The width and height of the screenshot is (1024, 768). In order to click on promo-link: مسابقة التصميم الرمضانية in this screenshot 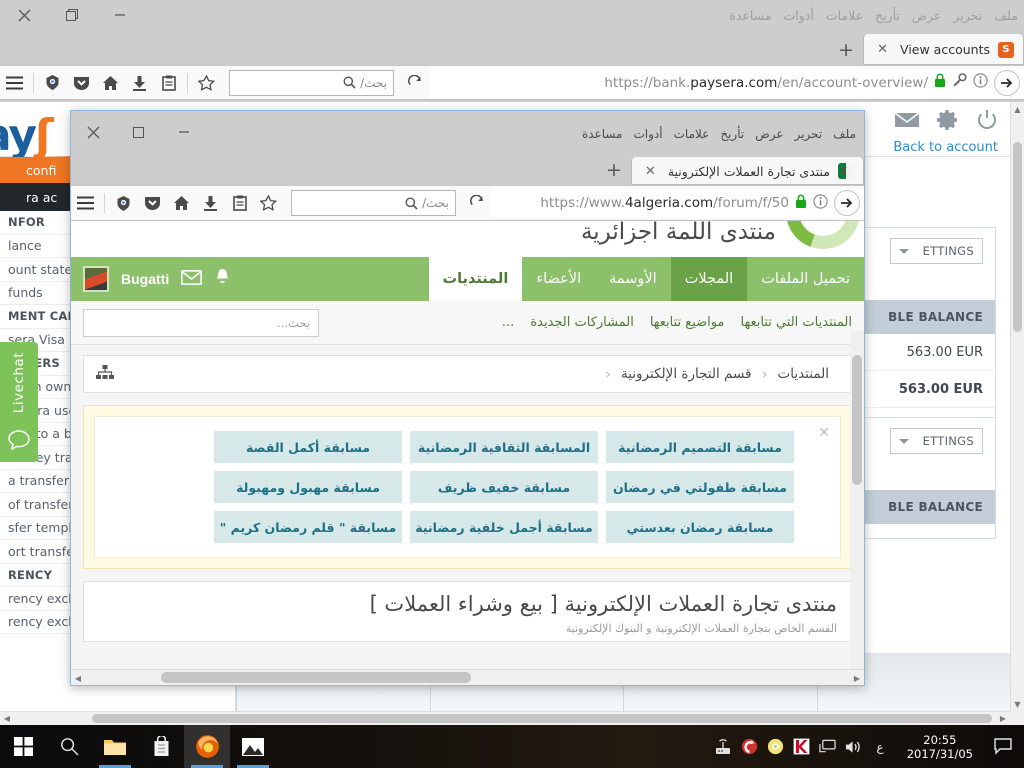, I will do `click(700, 447)`.